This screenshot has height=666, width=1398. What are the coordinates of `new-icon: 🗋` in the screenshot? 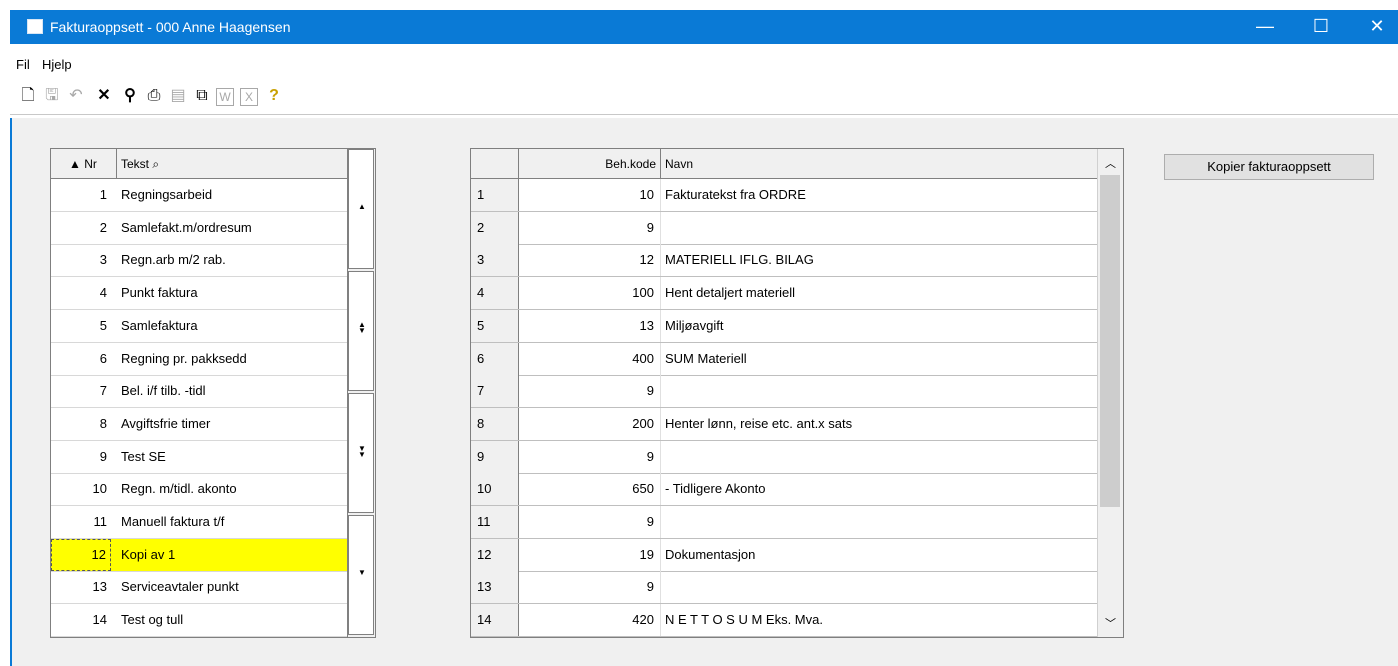 It's located at (28, 96).